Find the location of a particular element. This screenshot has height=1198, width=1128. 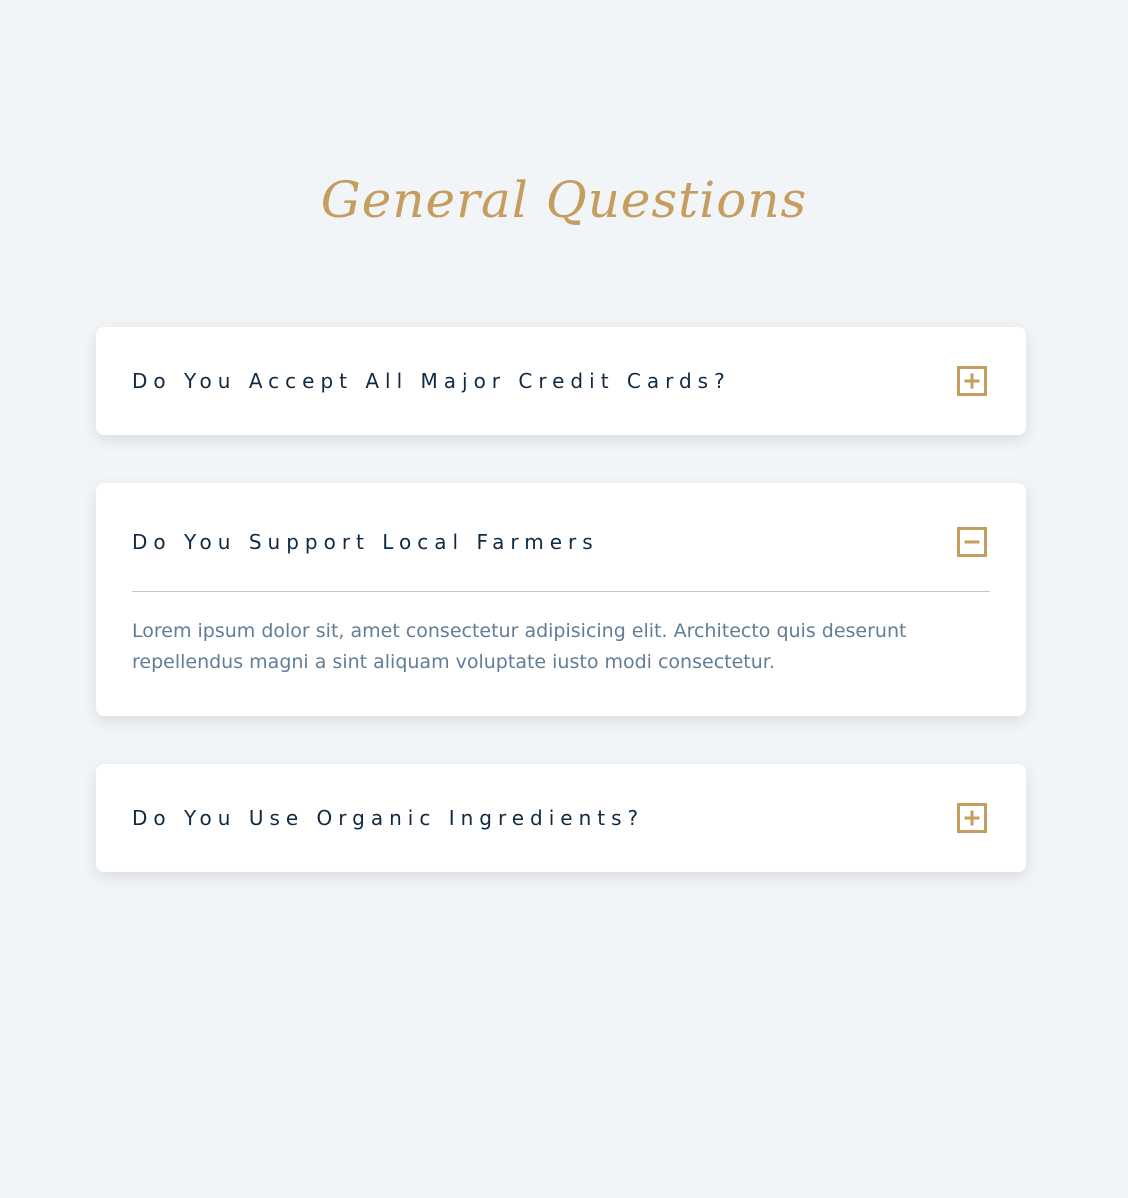

faq-item: Do You Use Organic Ingredients? is located at coordinates (561, 818).